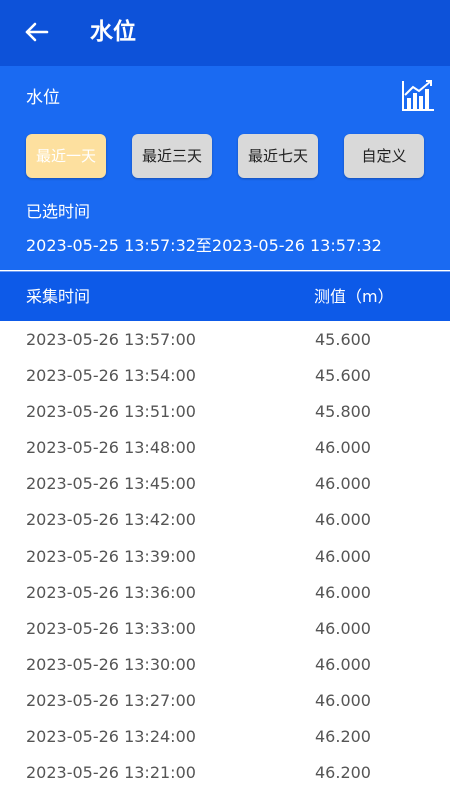 Image resolution: width=450 pixels, height=800 pixels. I want to click on table-row: 2023-05-26 13:36:00 46.000, so click(225, 592).